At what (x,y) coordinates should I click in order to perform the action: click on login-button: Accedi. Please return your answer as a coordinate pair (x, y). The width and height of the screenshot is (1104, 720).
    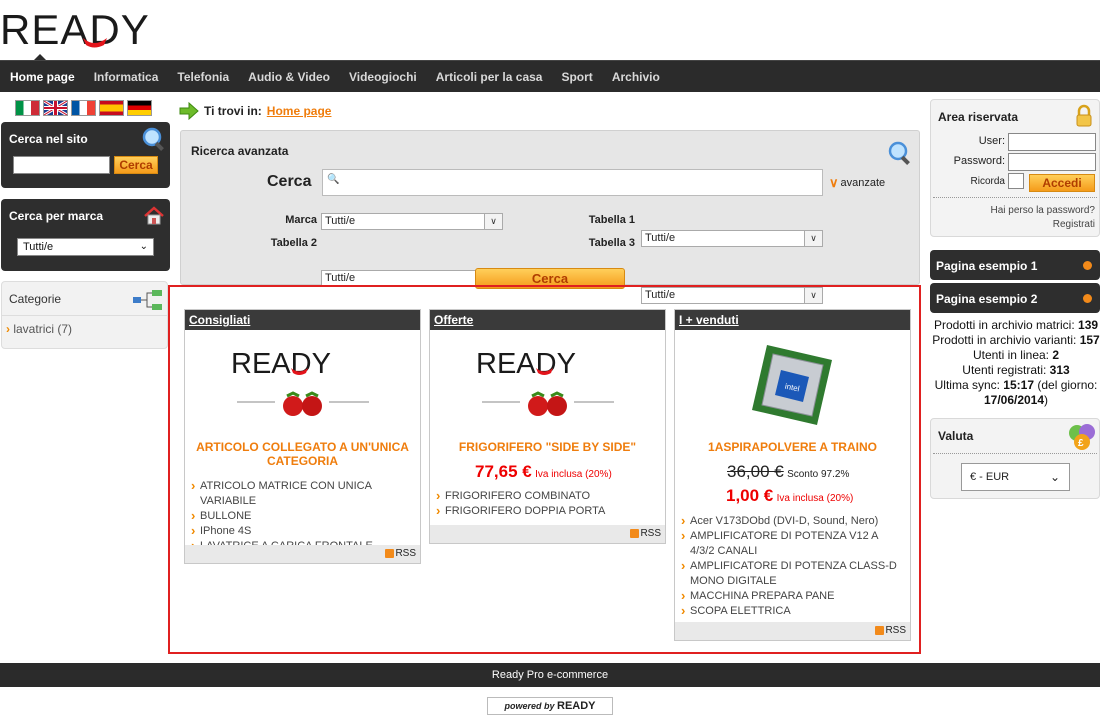
    Looking at the image, I should click on (1062, 183).